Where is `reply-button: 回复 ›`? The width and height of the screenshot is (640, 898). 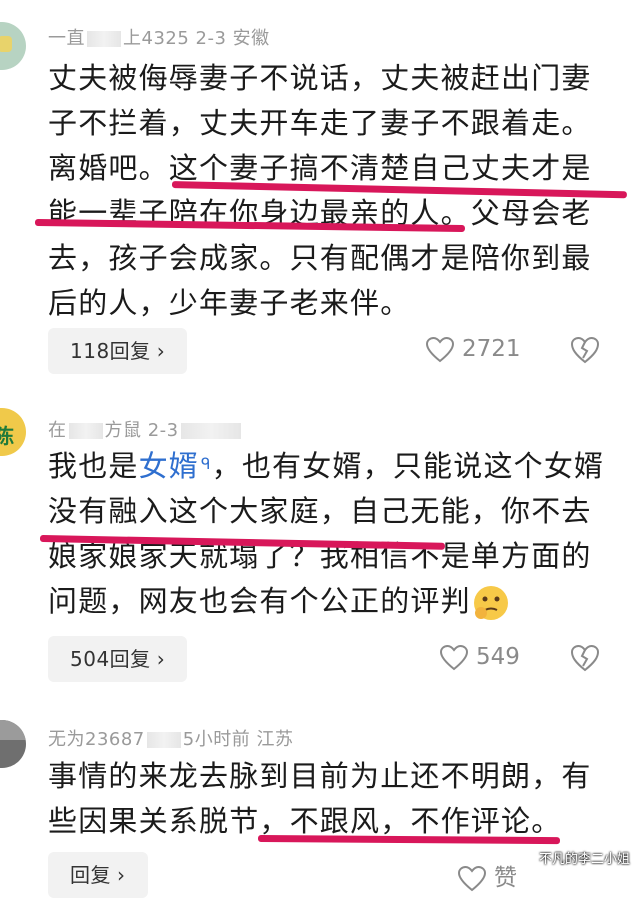
reply-button: 回复 › is located at coordinates (98, 875).